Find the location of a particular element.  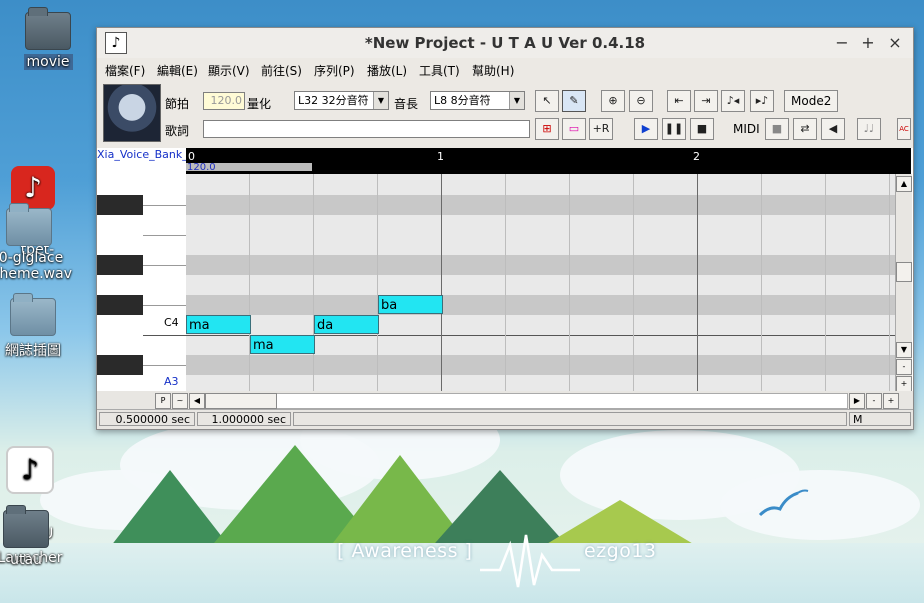

scroll-down-icon: ▼ is located at coordinates (904, 350).